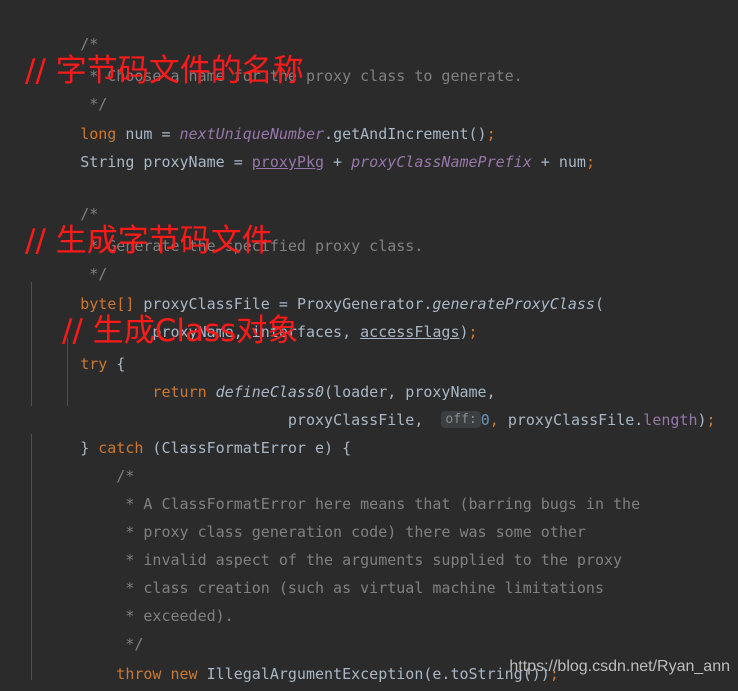 The image size is (738, 691). What do you see at coordinates (410, 332) in the screenshot?
I see `argument-accessflags: accessFlags` at bounding box center [410, 332].